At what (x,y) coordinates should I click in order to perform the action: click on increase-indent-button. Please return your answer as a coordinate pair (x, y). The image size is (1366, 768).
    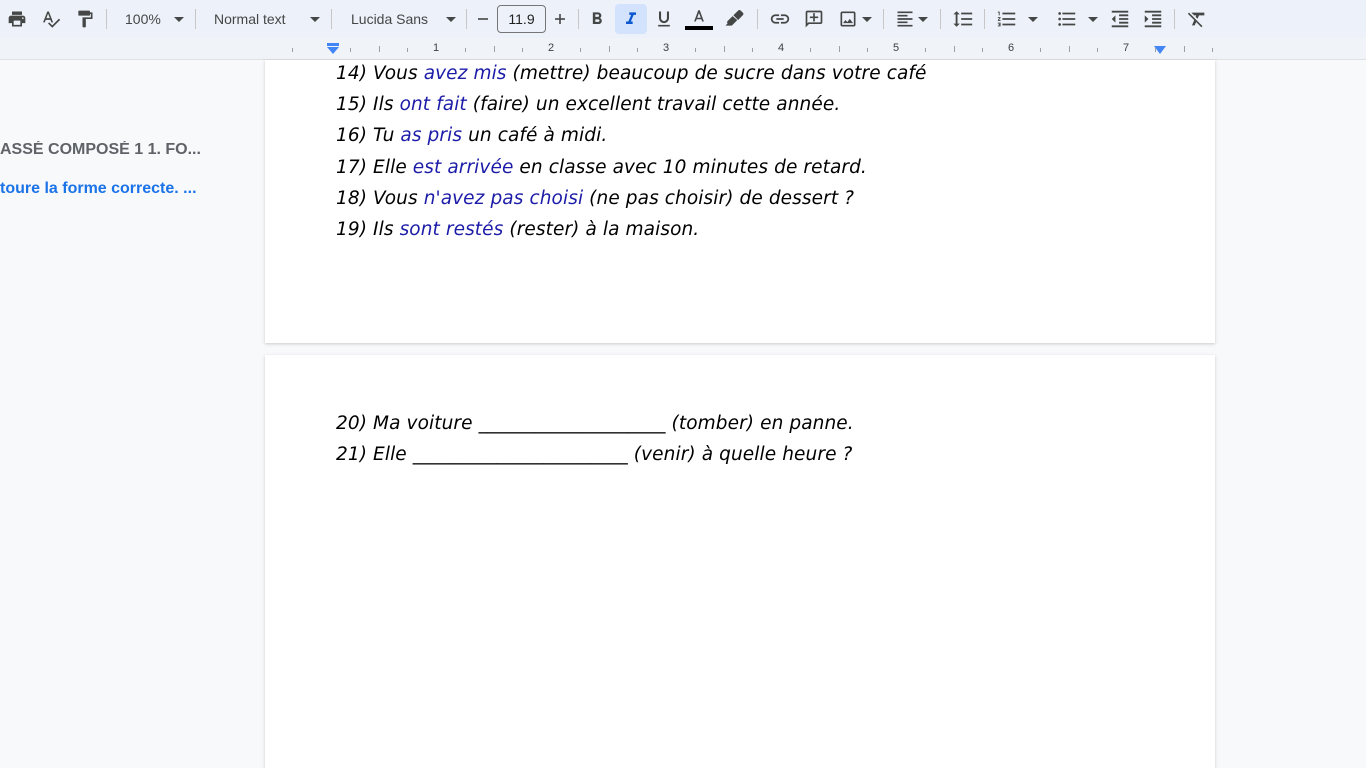
    Looking at the image, I should click on (1153, 19).